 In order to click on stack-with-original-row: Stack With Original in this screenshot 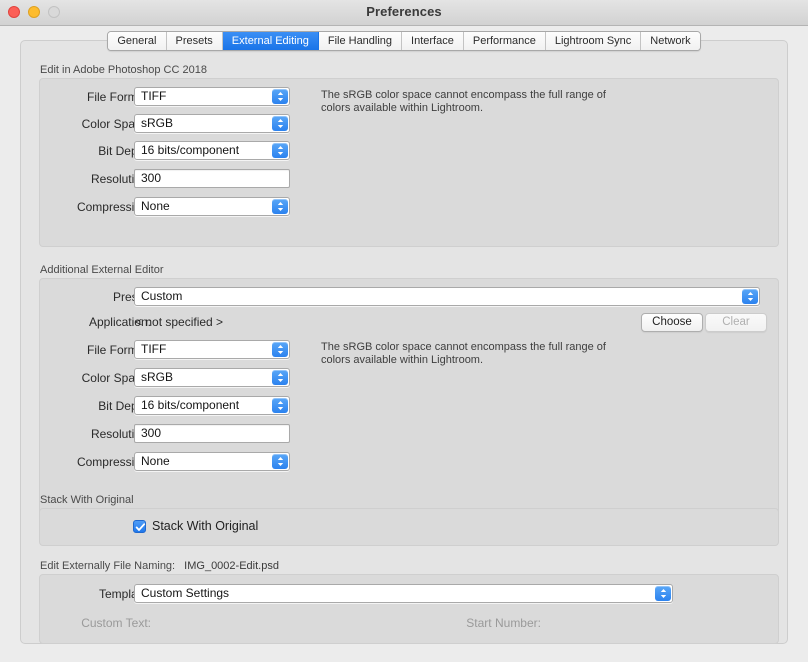, I will do `click(195, 526)`.